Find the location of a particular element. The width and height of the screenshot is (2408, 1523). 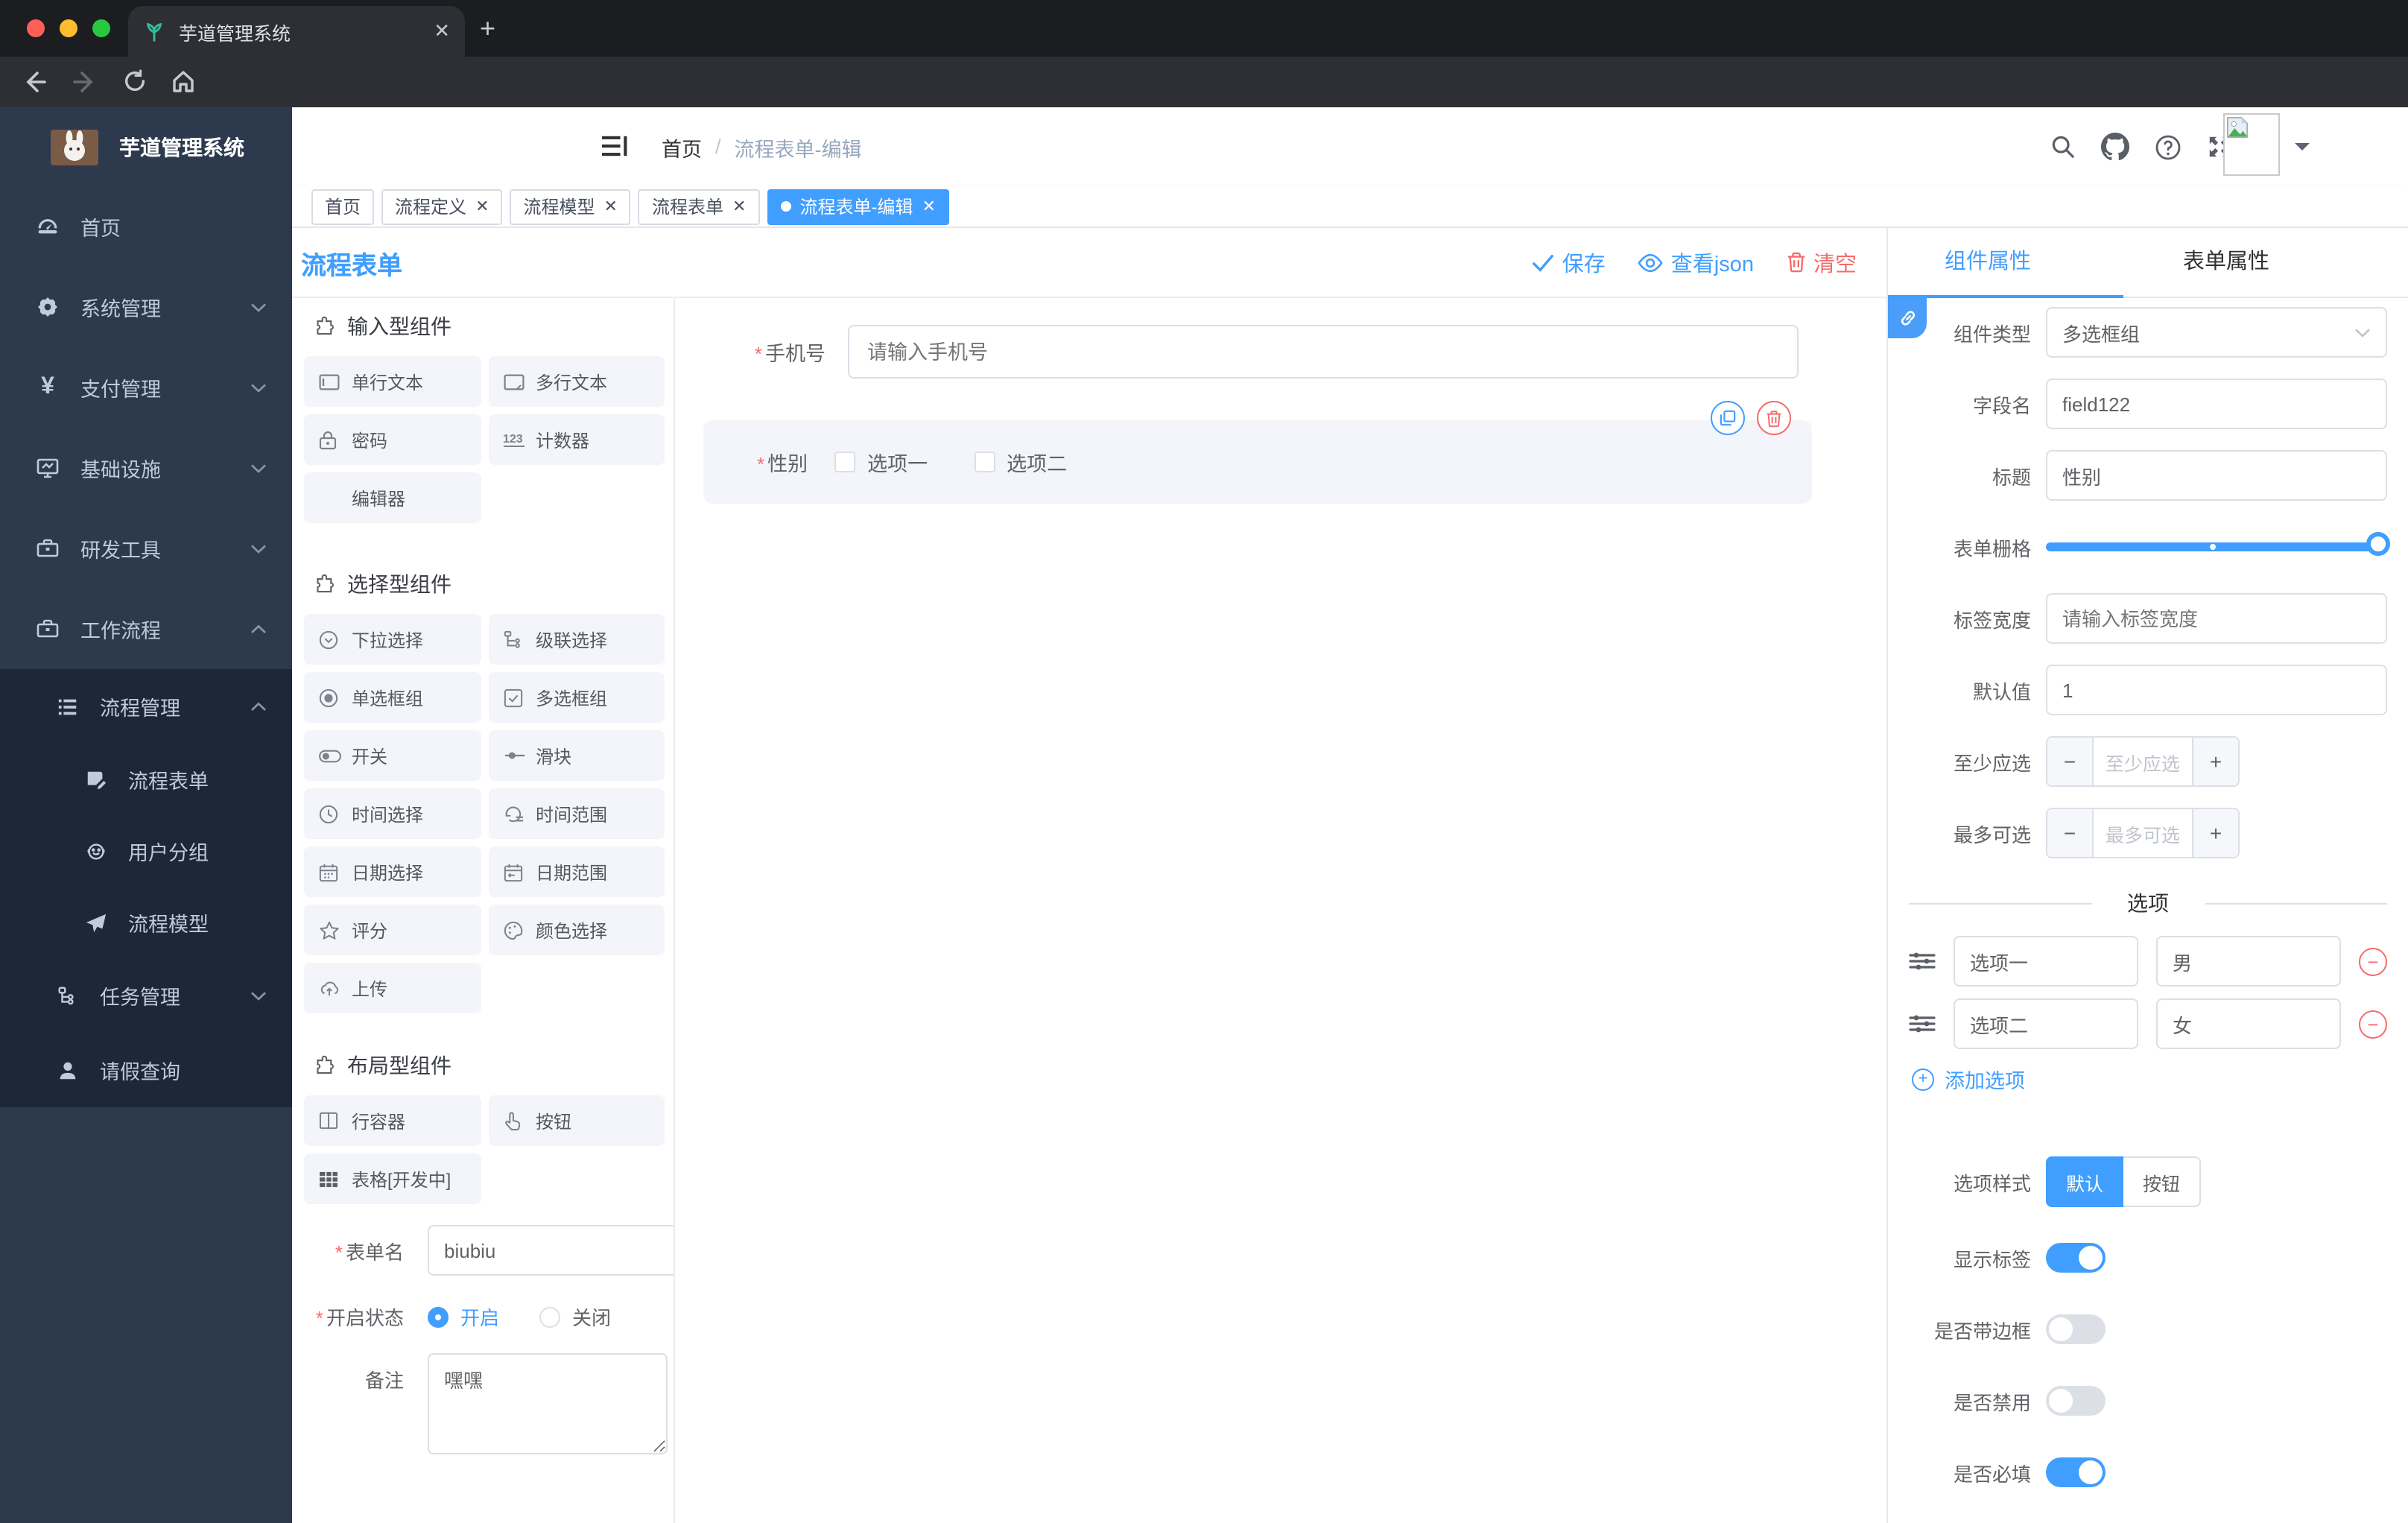

view-json-button: 查看json is located at coordinates (1696, 263).